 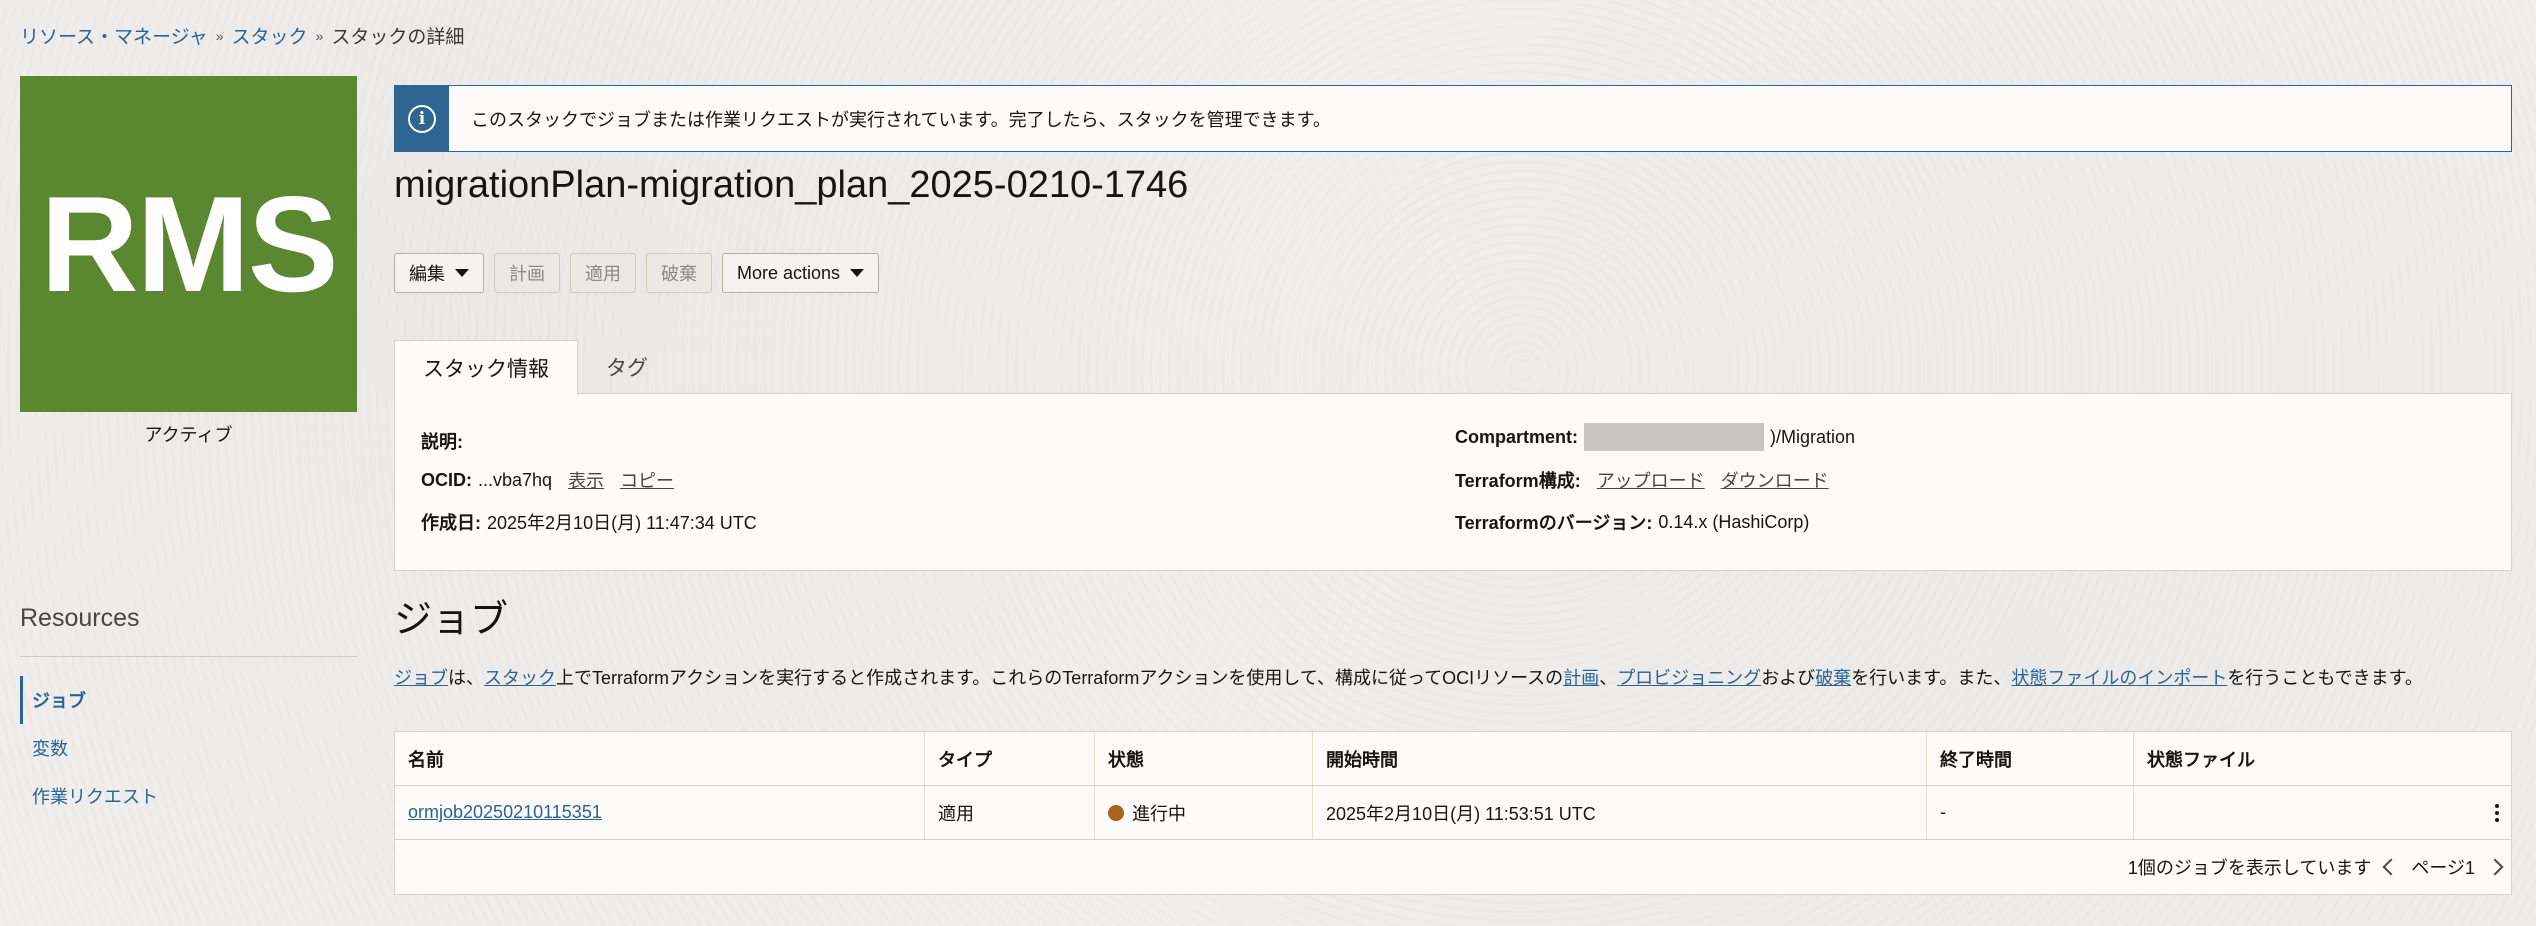 I want to click on compartment-value: )/Migration, so click(x=1813, y=436).